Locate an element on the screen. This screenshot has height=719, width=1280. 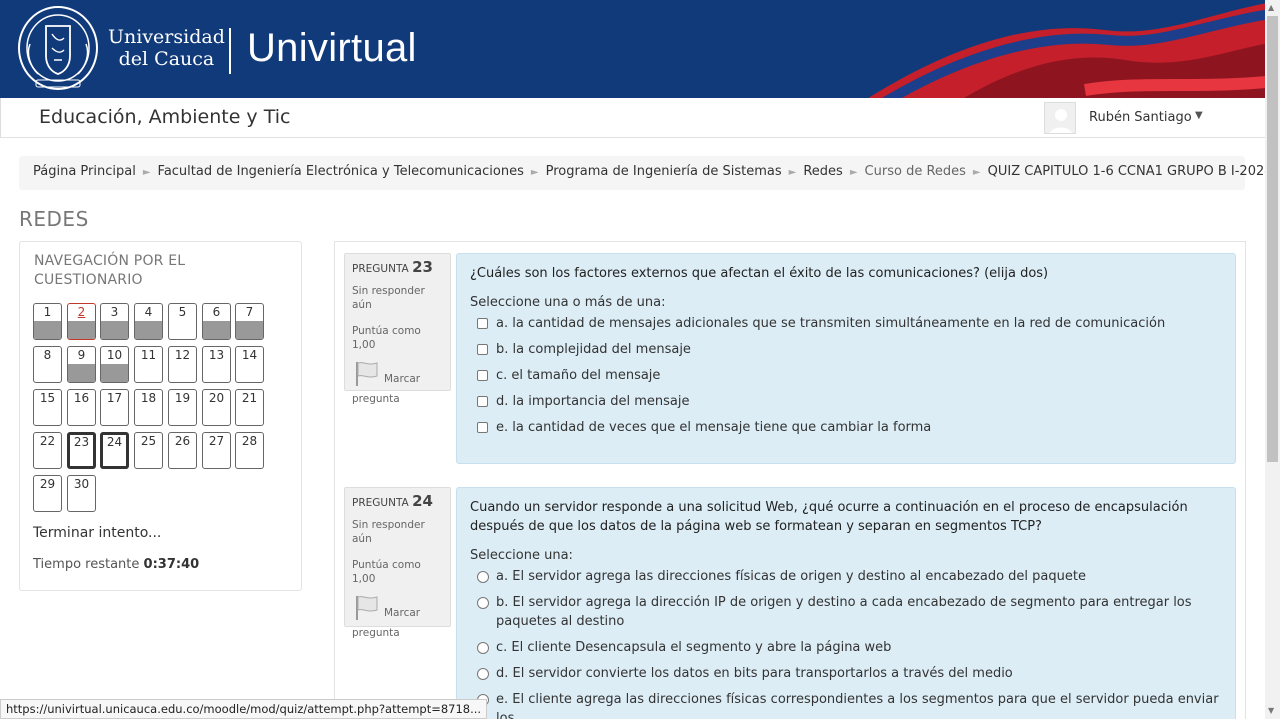
quiz-nav-number: 30 is located at coordinates (81, 484).